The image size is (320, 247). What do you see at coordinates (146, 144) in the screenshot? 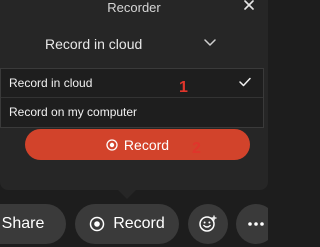
I see `record-button-label: Record` at bounding box center [146, 144].